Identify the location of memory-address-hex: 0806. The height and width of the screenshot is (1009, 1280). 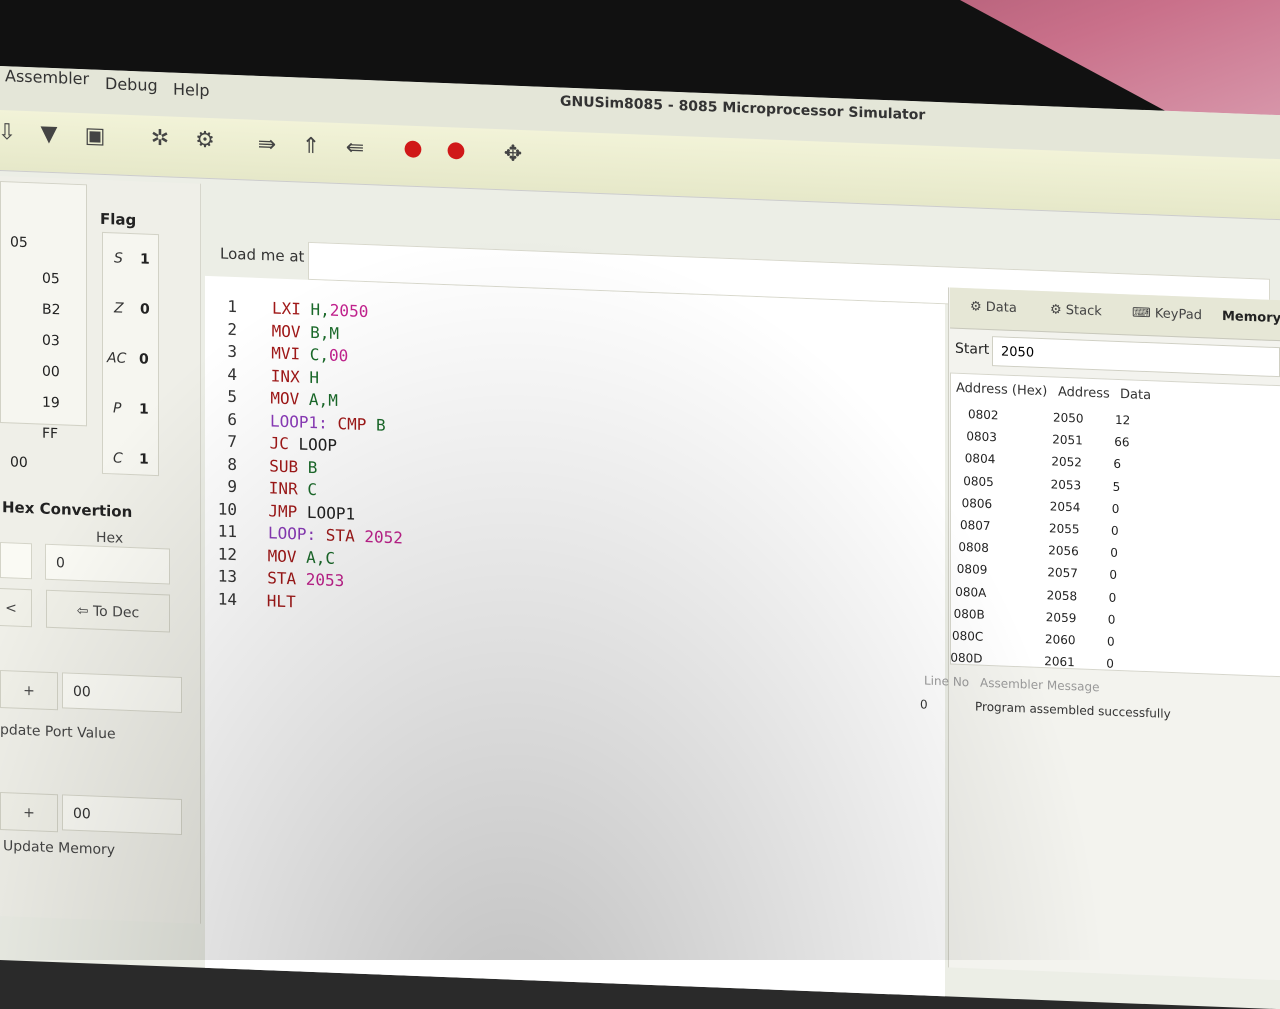
(977, 503).